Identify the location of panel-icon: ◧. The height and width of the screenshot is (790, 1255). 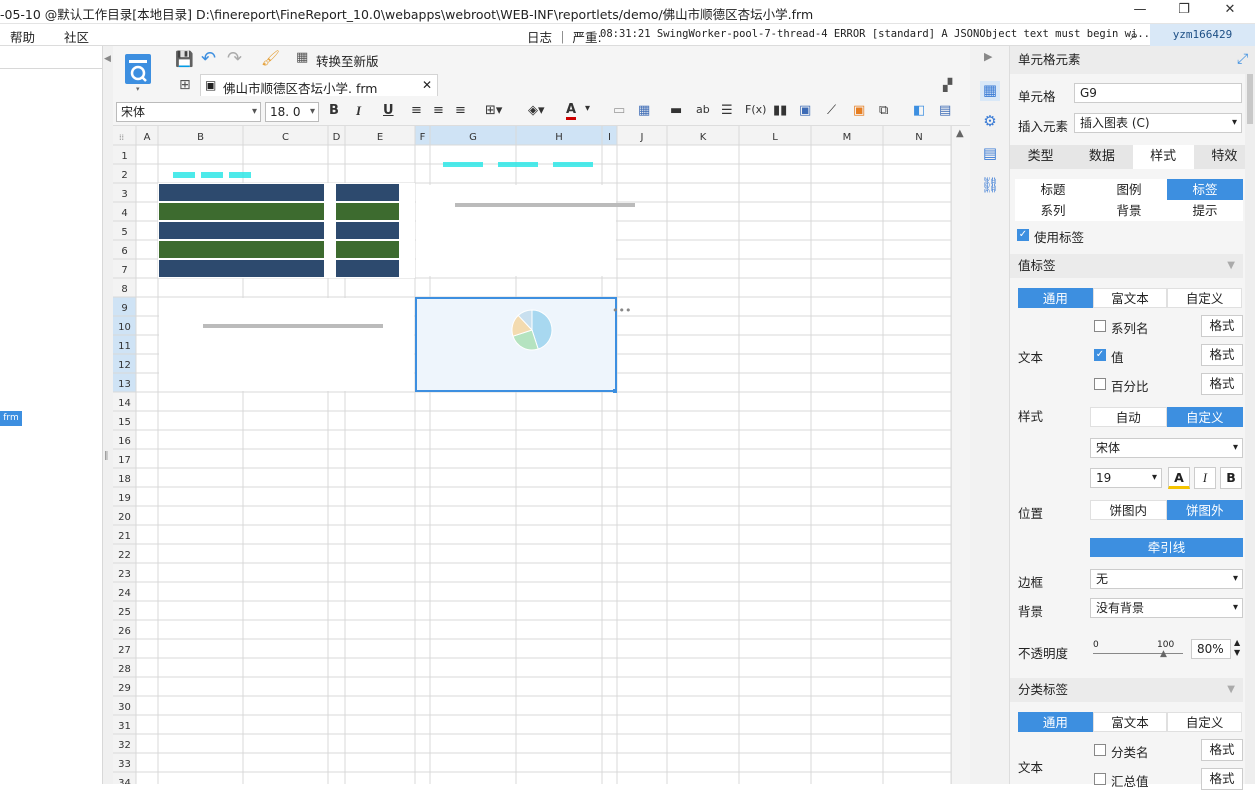
(919, 110).